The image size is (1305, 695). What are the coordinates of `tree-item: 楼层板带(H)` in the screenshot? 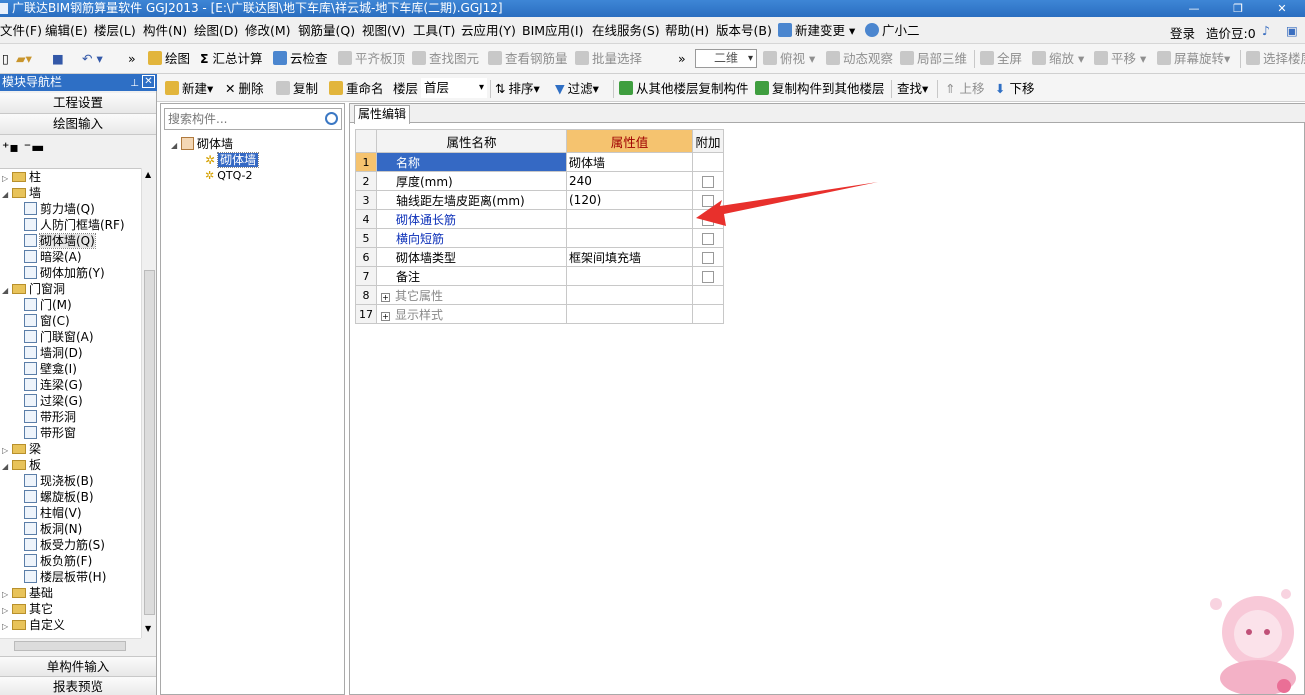 It's located at (65, 577).